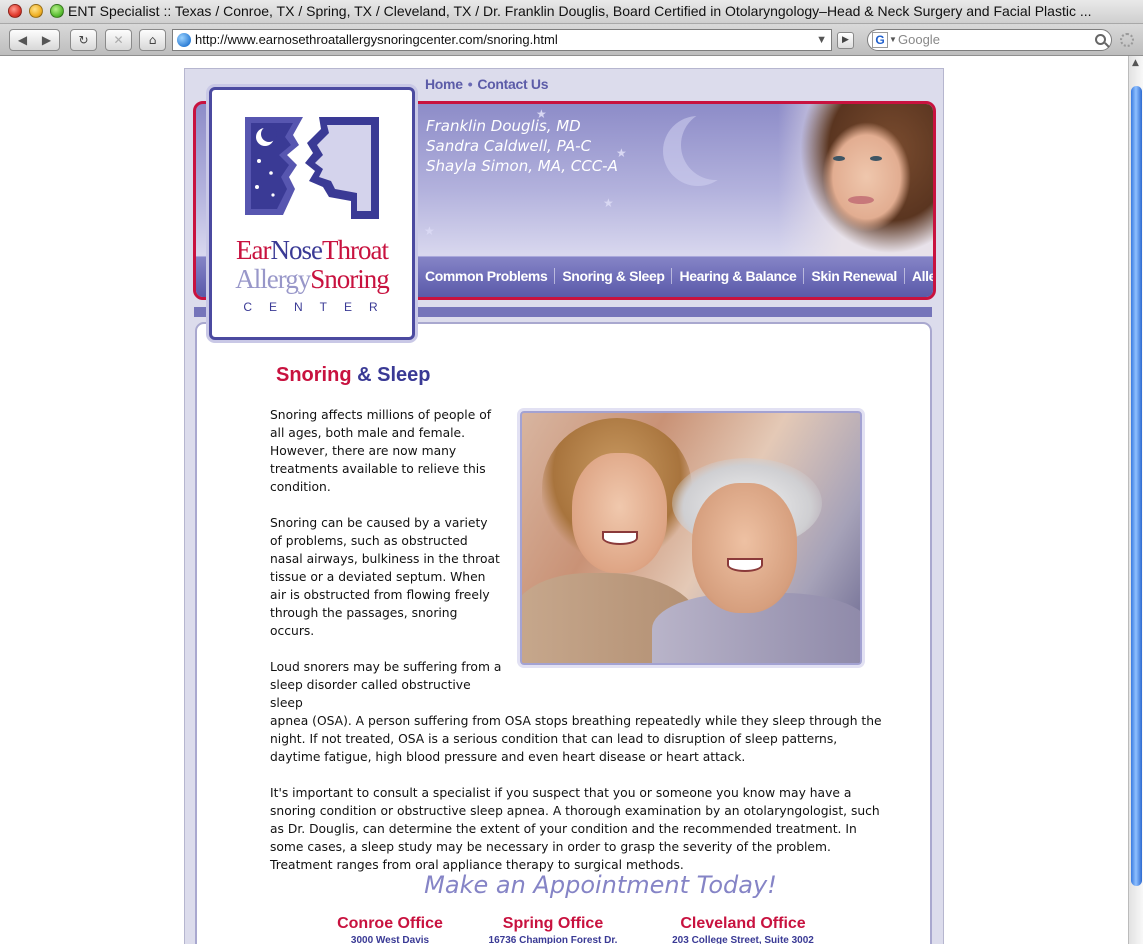 Image resolution: width=1143 pixels, height=944 pixels. What do you see at coordinates (1100, 39) in the screenshot?
I see `search-icon` at bounding box center [1100, 39].